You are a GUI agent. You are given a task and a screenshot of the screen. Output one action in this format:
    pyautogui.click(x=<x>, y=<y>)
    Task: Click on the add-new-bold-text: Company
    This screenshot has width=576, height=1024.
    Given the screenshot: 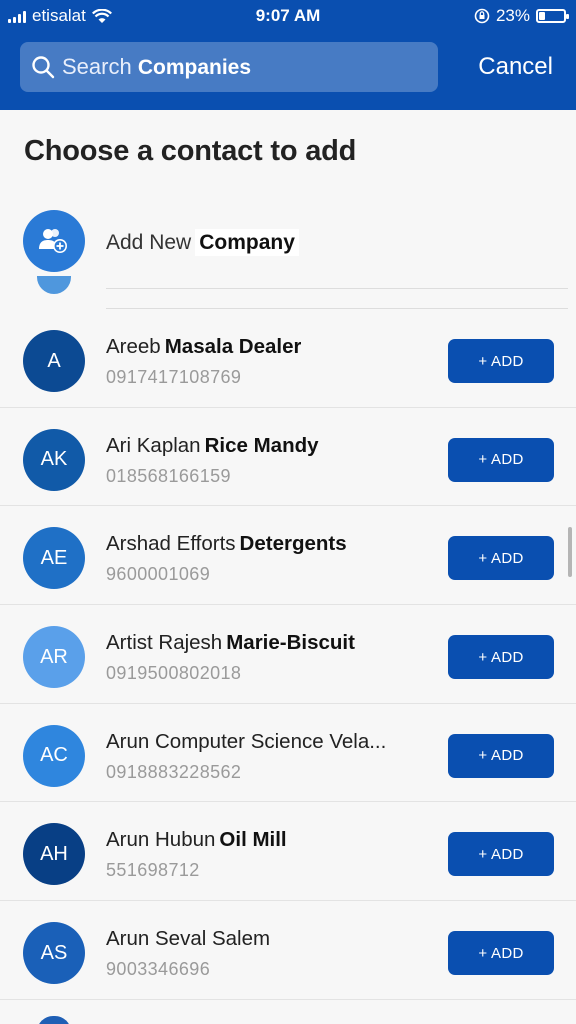 What is the action you would take?
    pyautogui.click(x=247, y=242)
    